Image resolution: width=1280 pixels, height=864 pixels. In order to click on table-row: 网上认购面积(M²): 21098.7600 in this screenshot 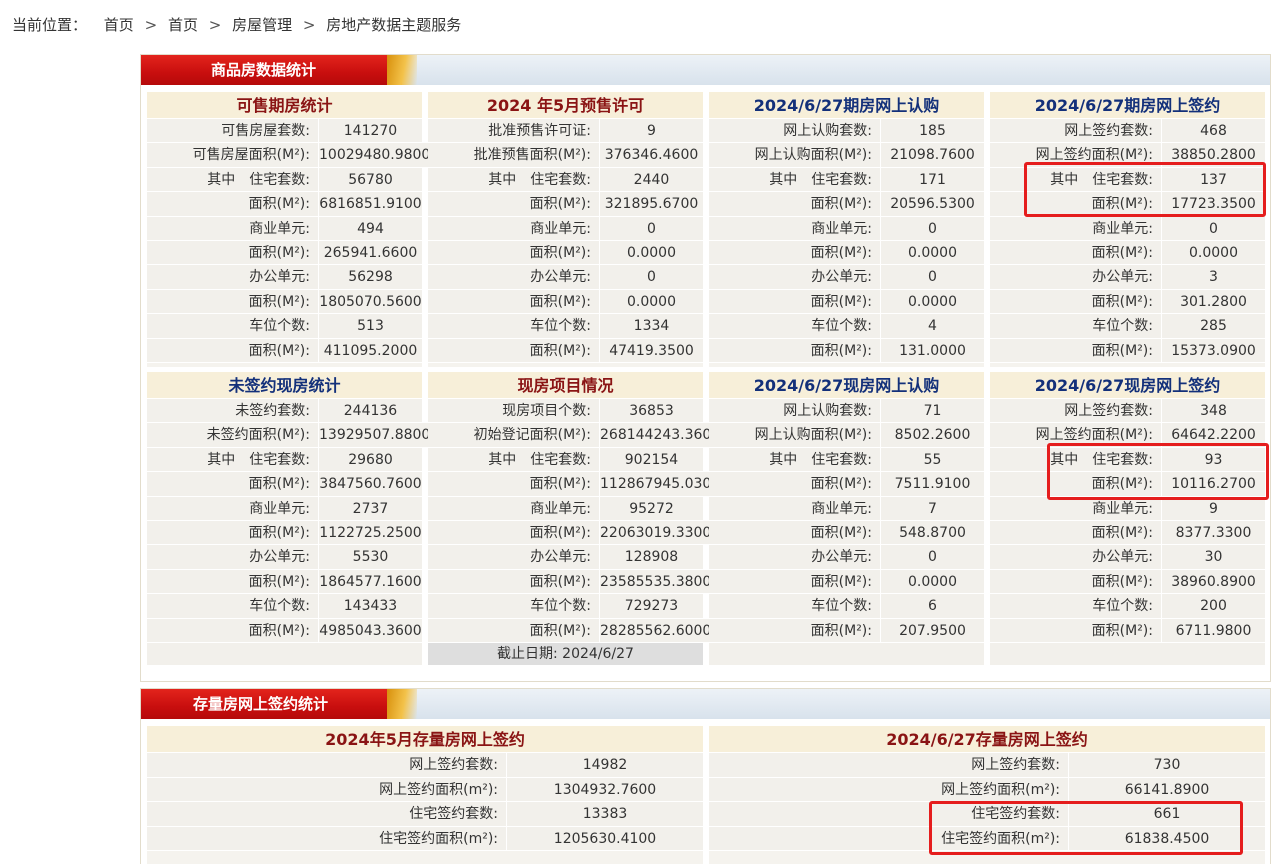, I will do `click(846, 155)`.